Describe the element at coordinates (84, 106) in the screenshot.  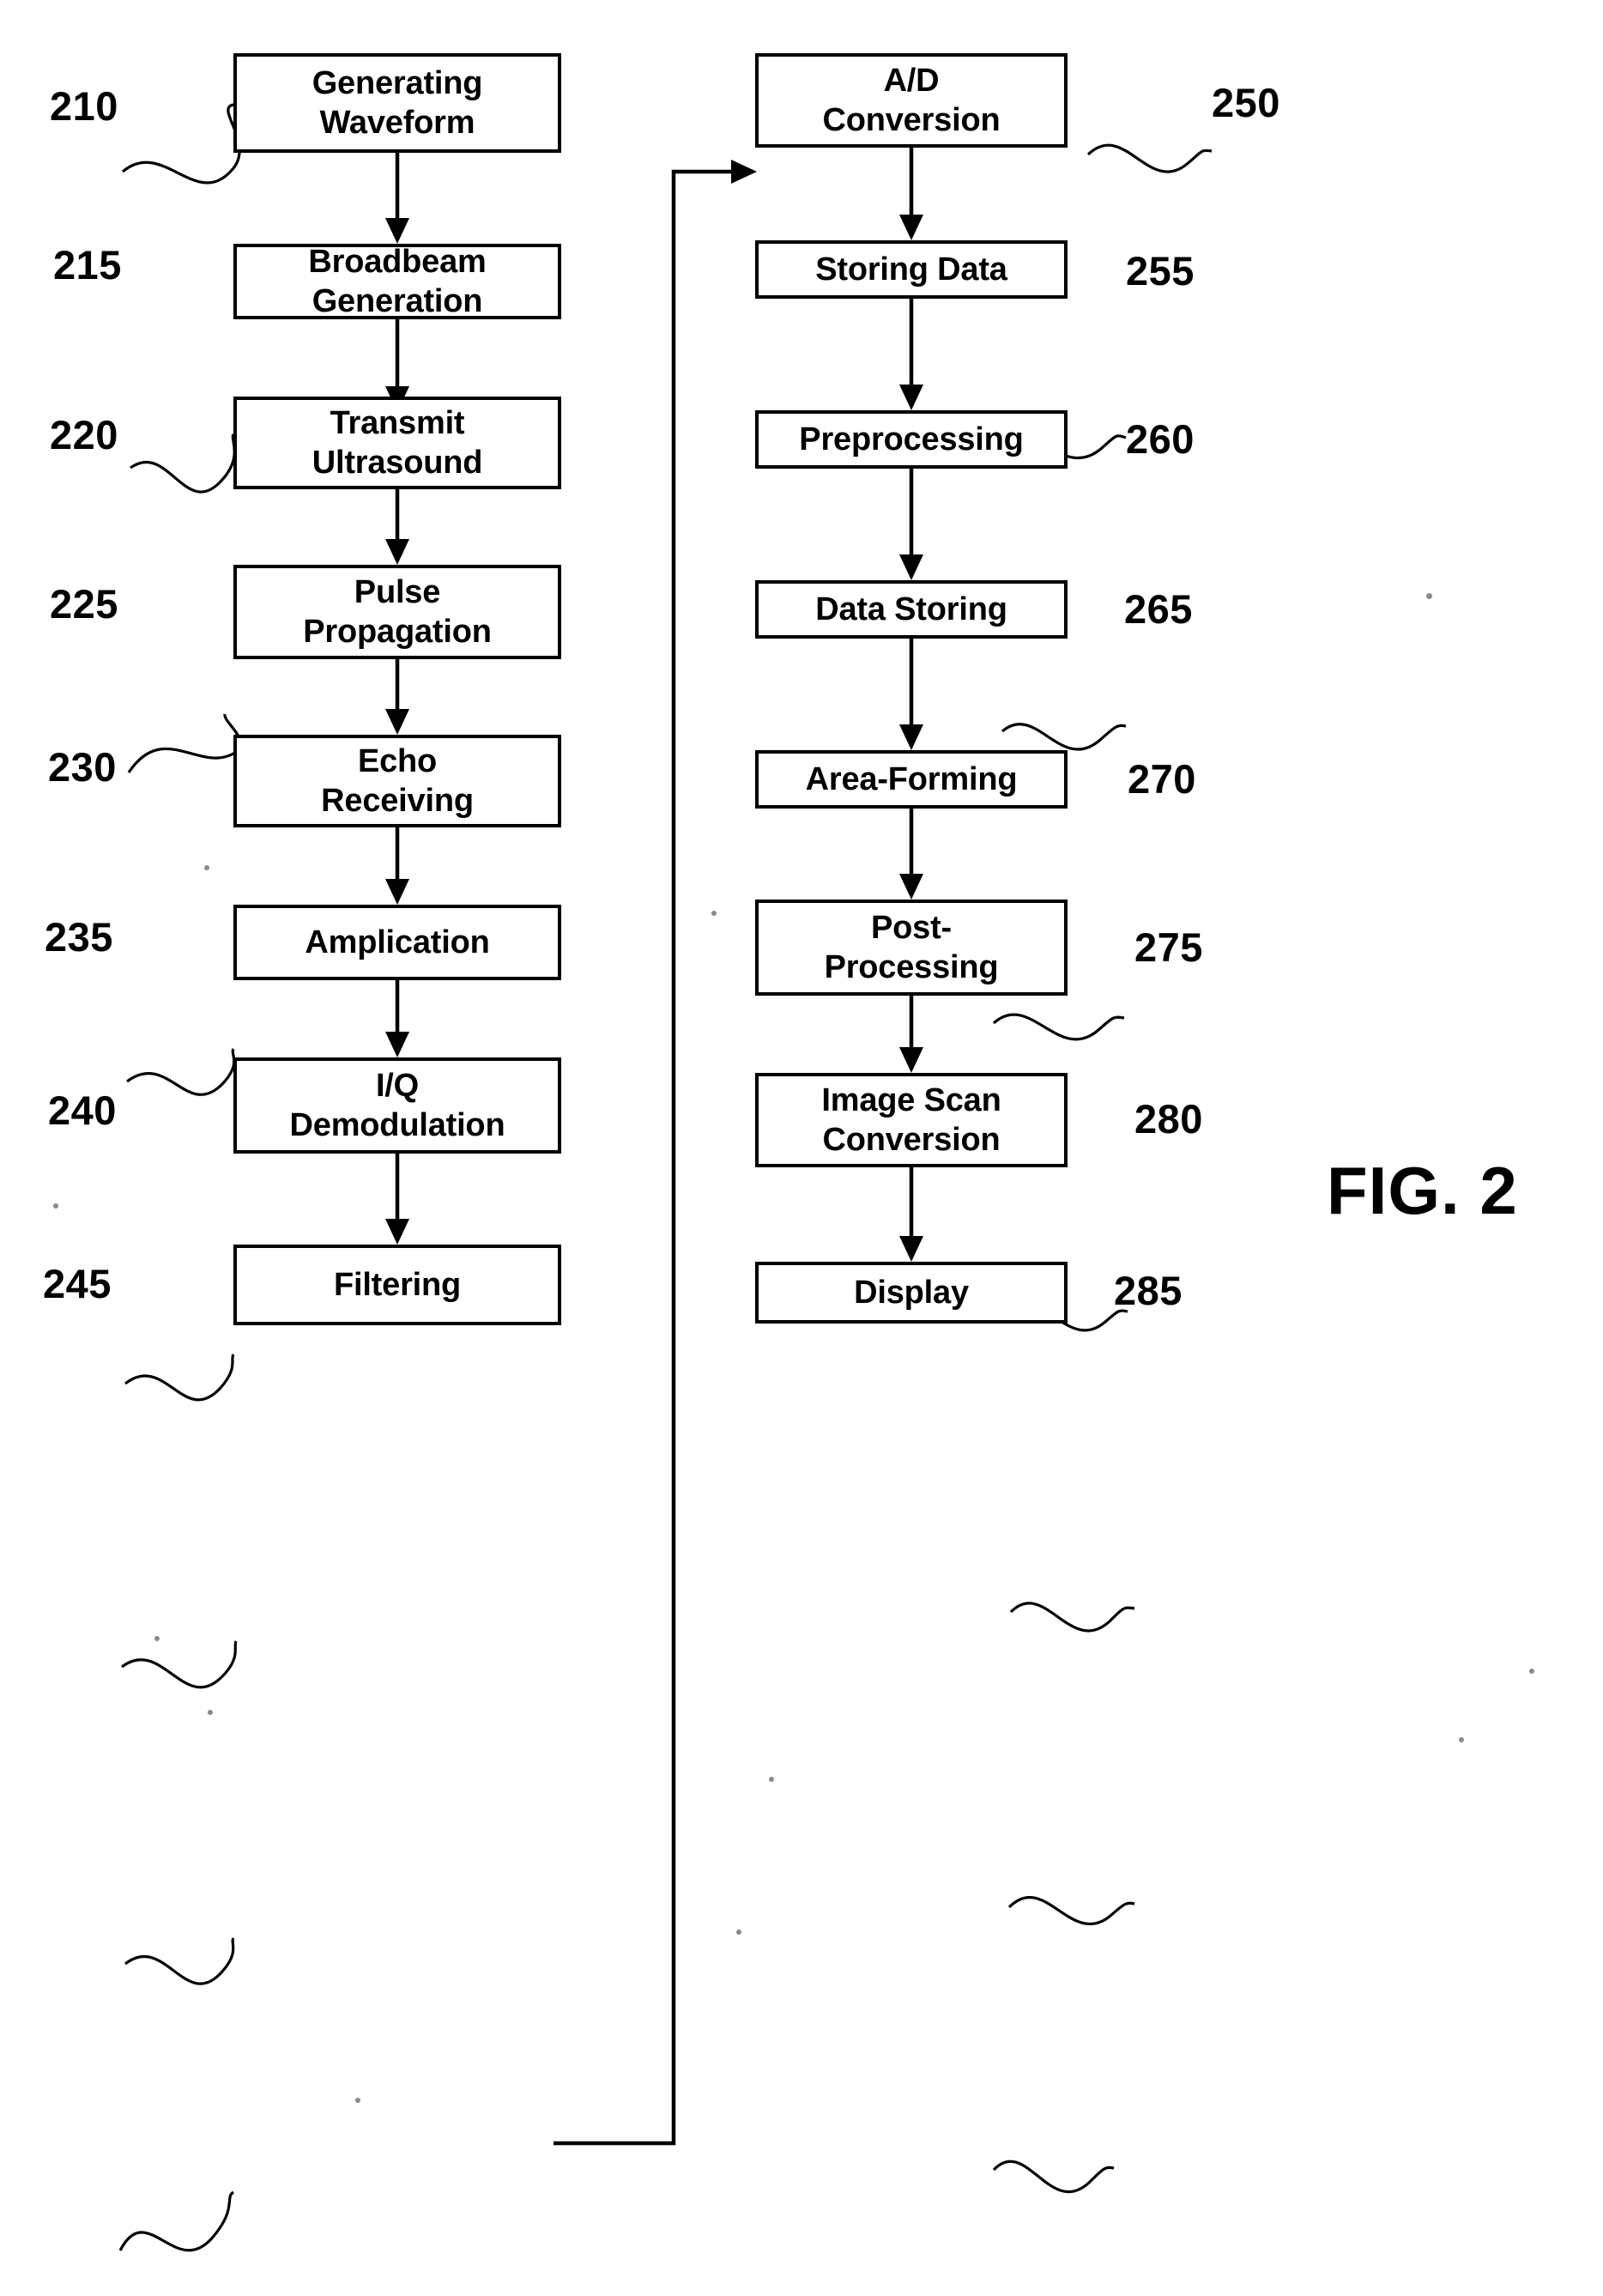
I see `reference-numeral-210: 210` at that location.